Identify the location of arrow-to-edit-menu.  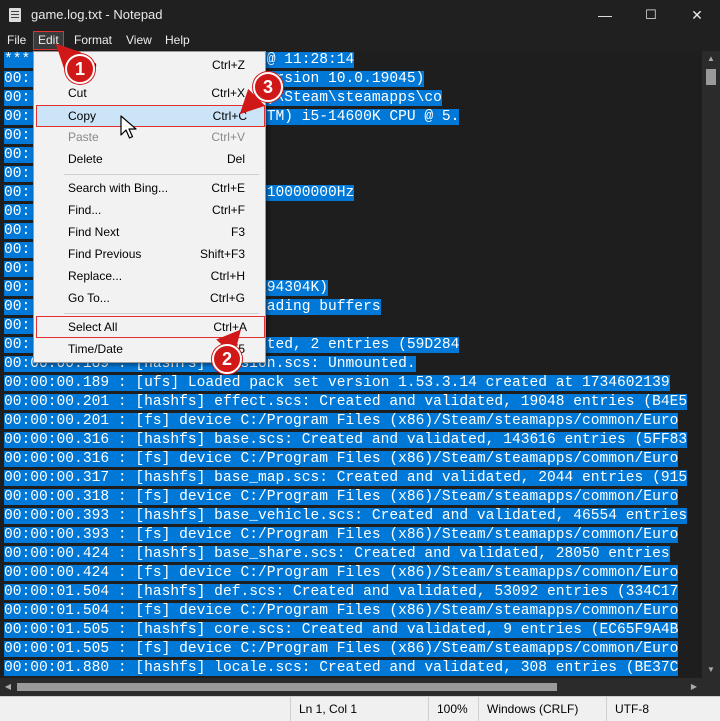
(68, 56).